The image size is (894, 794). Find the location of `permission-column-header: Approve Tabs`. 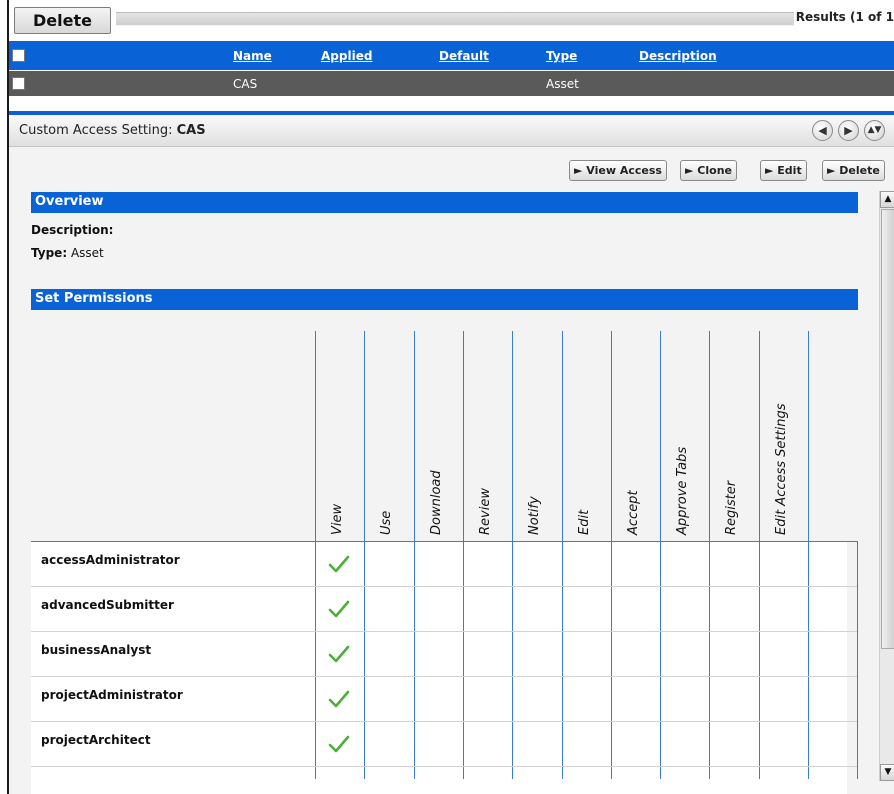

permission-column-header: Approve Tabs is located at coordinates (684, 436).